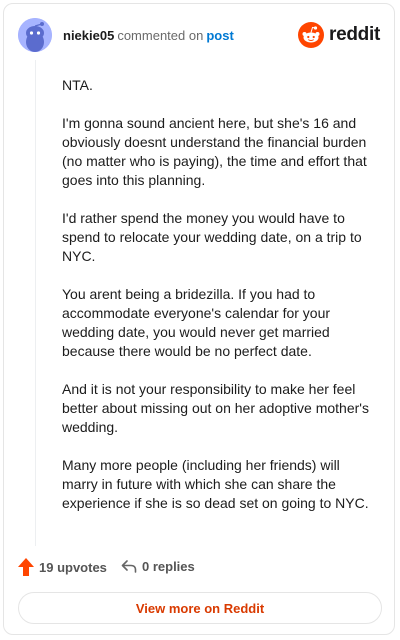 The width and height of the screenshot is (400, 640). I want to click on reply-count: 0 replies, so click(168, 566).